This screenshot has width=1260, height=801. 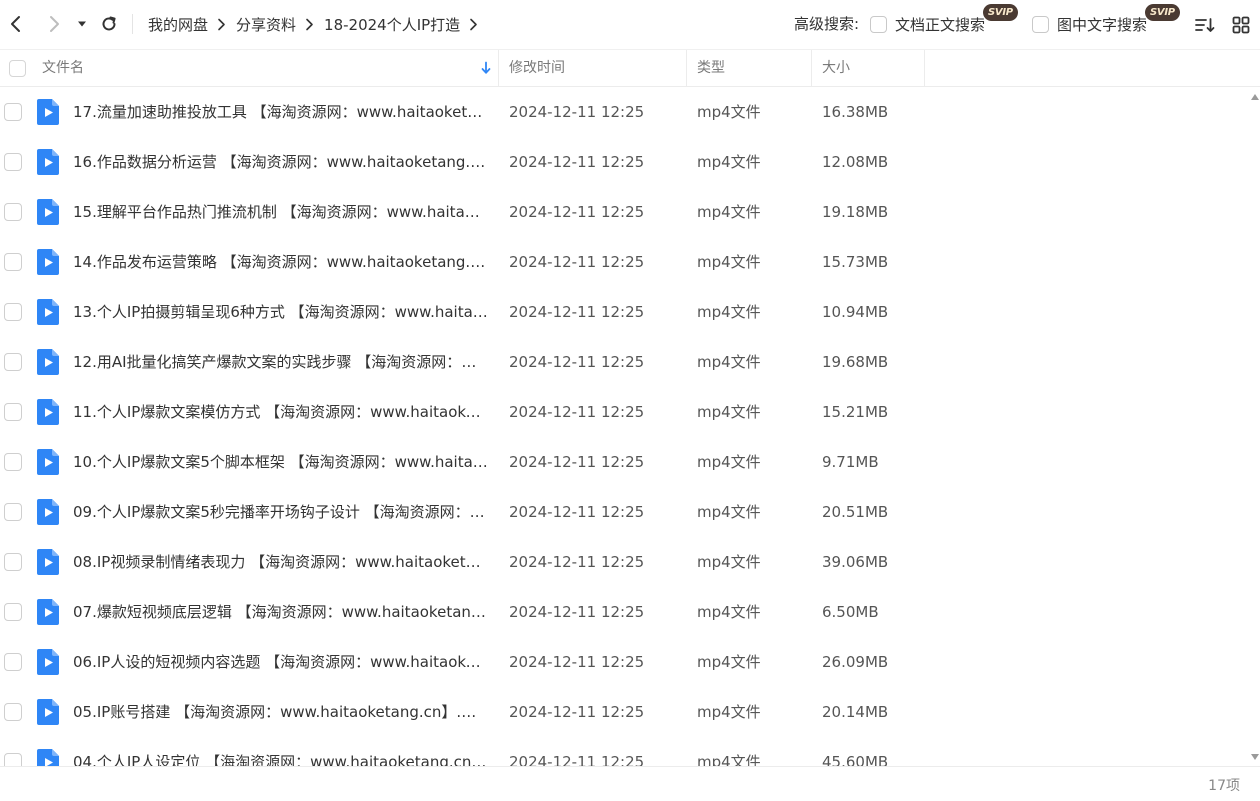 I want to click on svip-badge: SVIP, so click(x=1000, y=12).